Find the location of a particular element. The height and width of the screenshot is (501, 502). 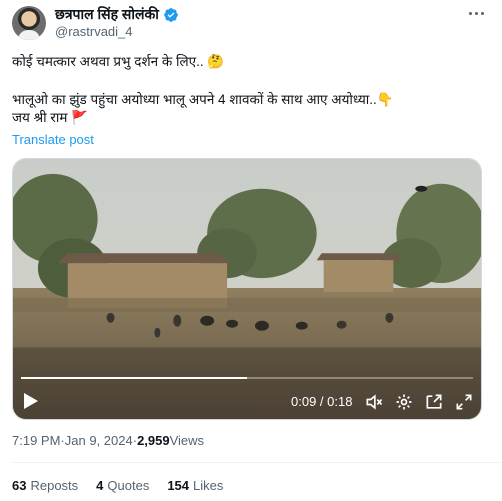

author-display-name: छत्रपाल सिंह सोलंकी is located at coordinates (107, 14).